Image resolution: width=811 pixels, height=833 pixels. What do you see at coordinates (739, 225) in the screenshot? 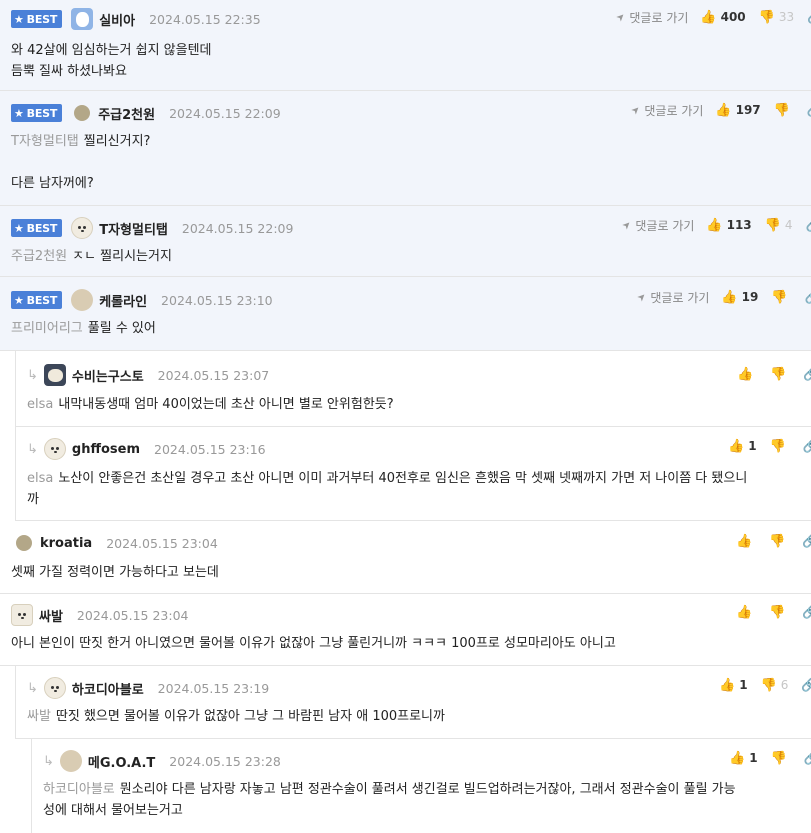
I see `like-count: 113` at bounding box center [739, 225].